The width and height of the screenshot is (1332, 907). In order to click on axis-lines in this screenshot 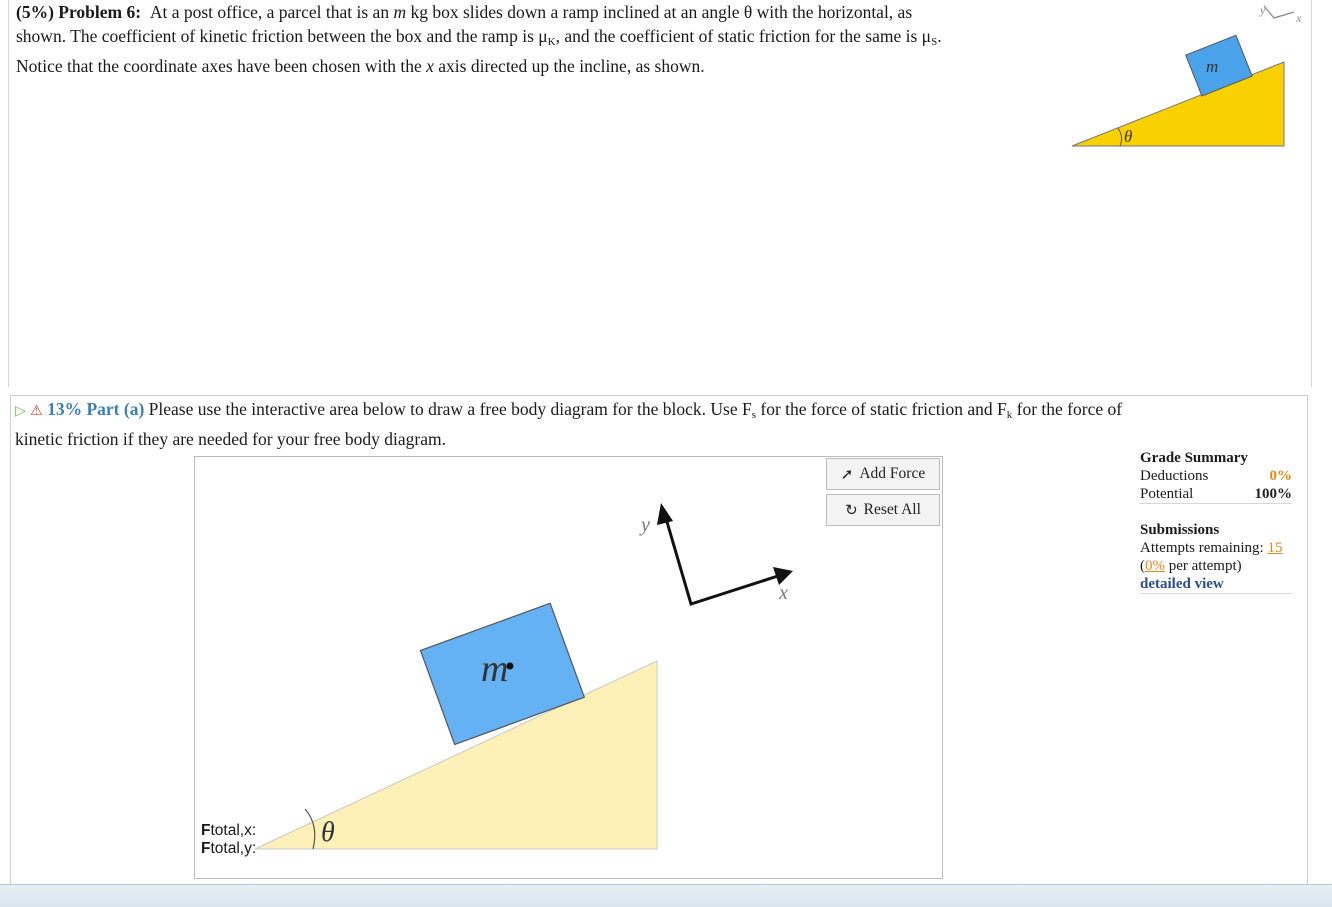, I will do `click(1279, 12)`.